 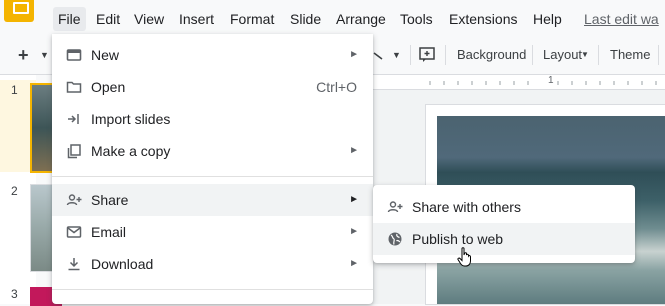 What do you see at coordinates (131, 151) in the screenshot?
I see `menu-item-label: Make a copy` at bounding box center [131, 151].